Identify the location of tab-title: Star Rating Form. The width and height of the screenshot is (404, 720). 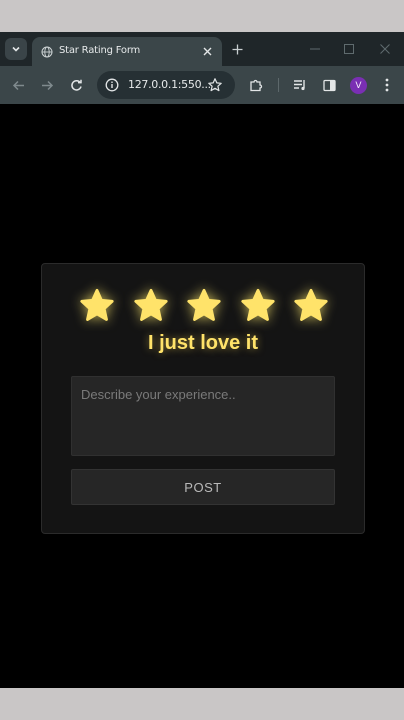
(100, 50).